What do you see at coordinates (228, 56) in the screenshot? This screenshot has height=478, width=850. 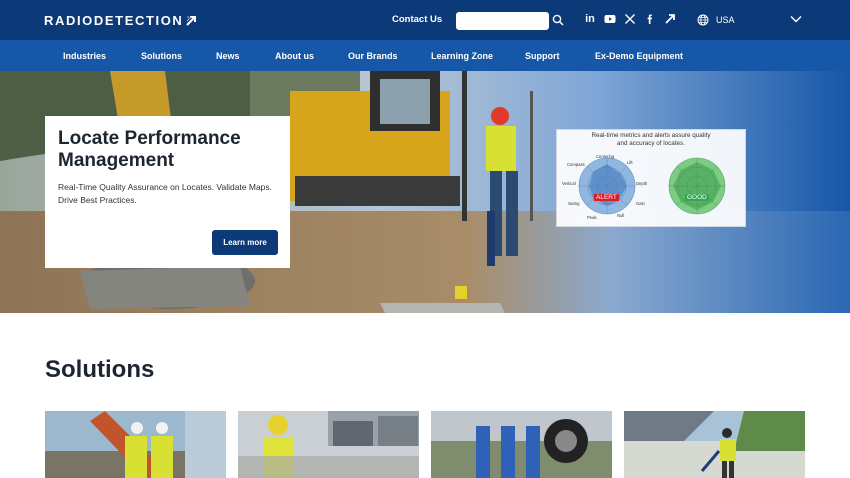 I see `nav-item-news: News` at bounding box center [228, 56].